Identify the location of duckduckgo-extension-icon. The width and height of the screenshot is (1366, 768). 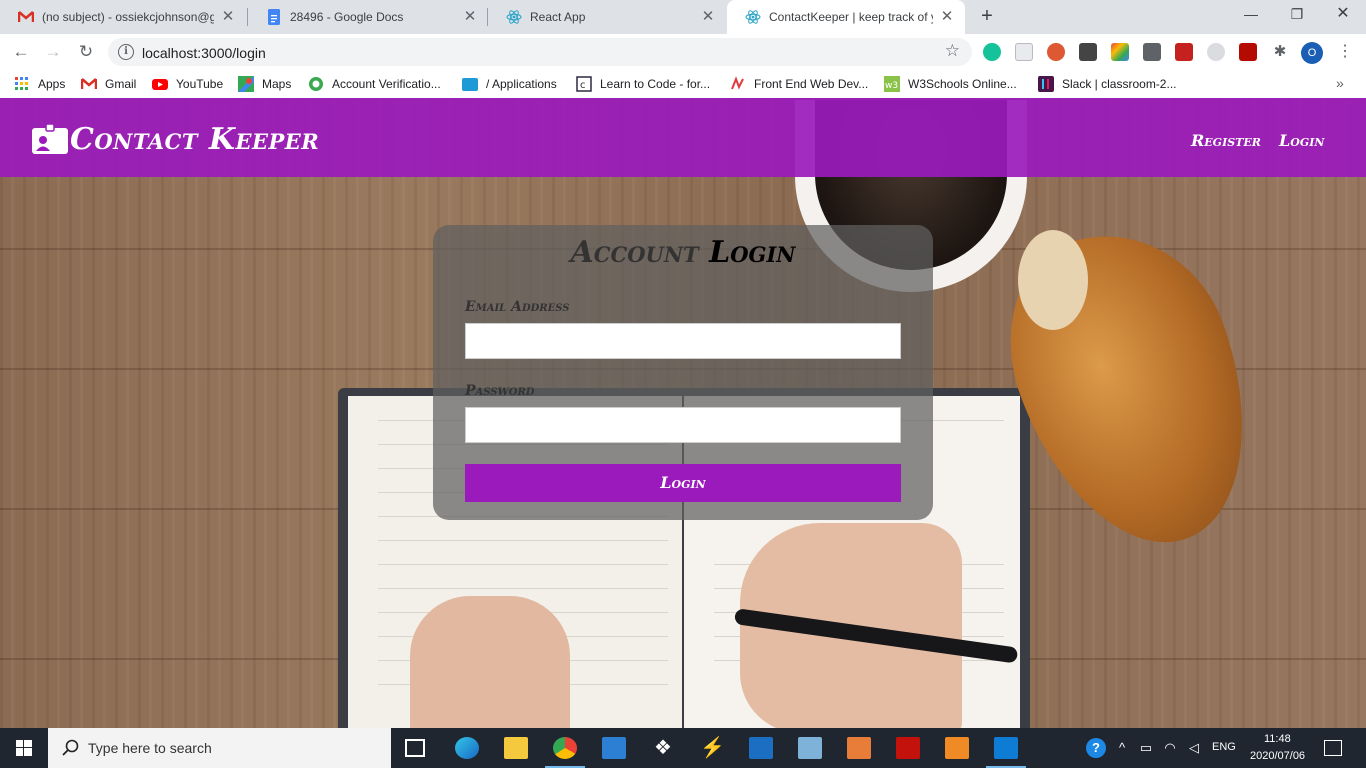
(1056, 52).